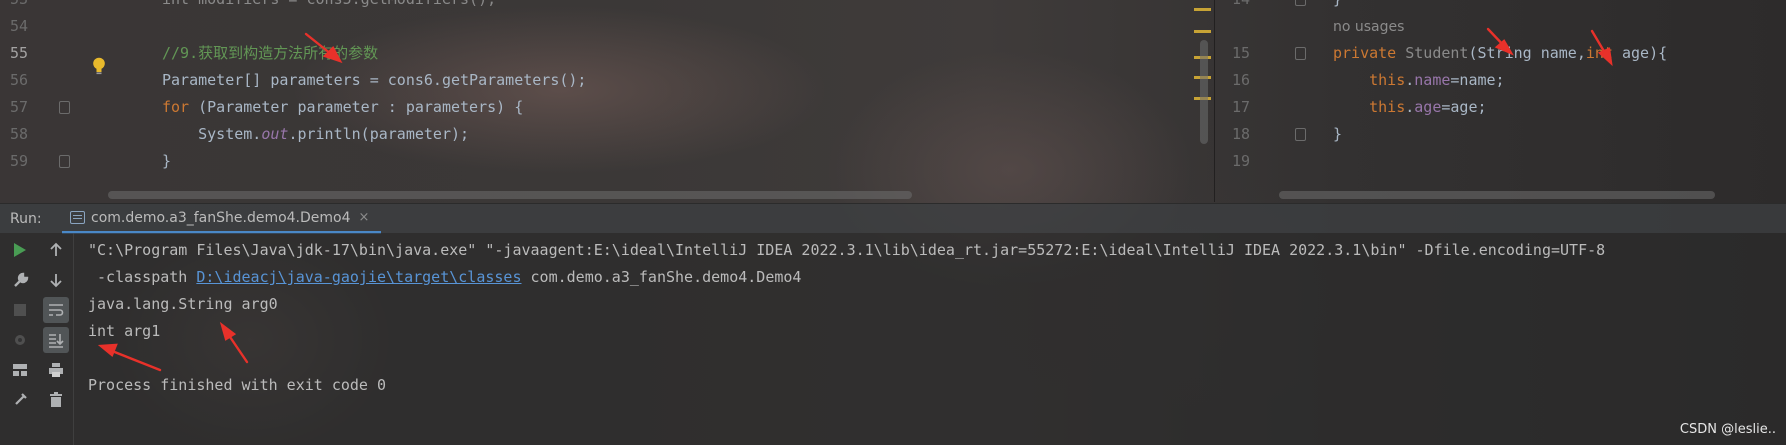 This screenshot has height=445, width=1786. I want to click on code-text: this.name=name;, so click(1419, 80).